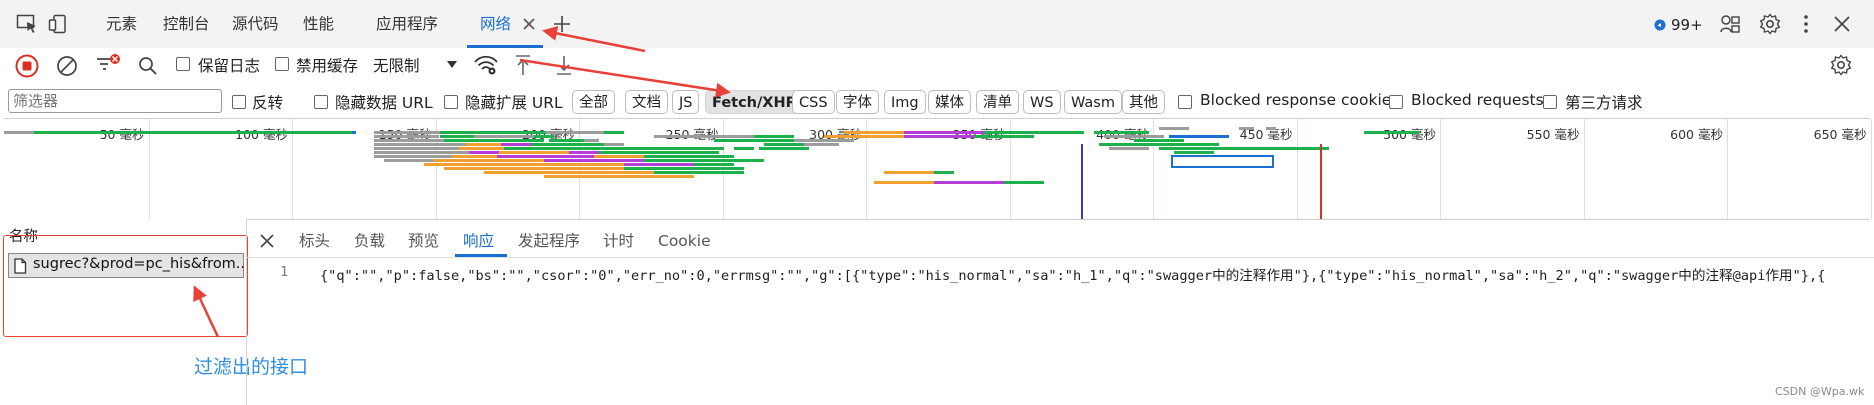  I want to click on arrow-to-fetch-xhr, so click(625, 78).